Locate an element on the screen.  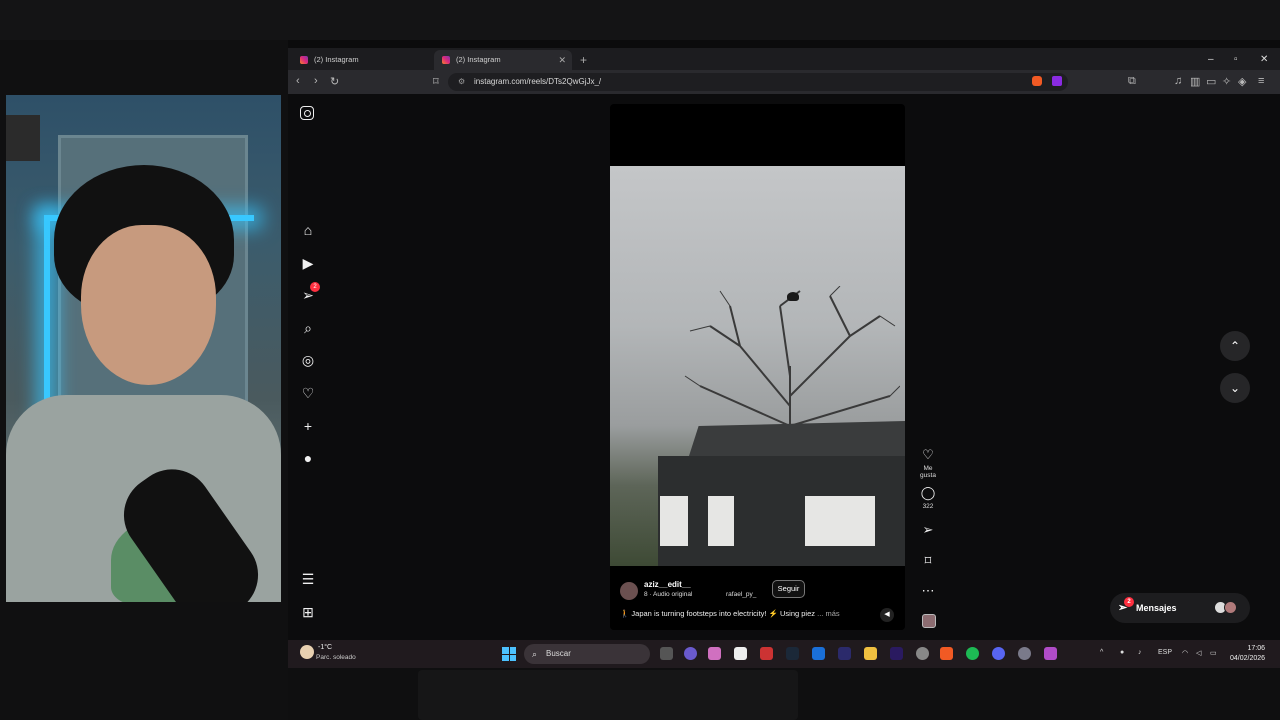
home-icon: ⌂ is located at coordinates (308, 230).